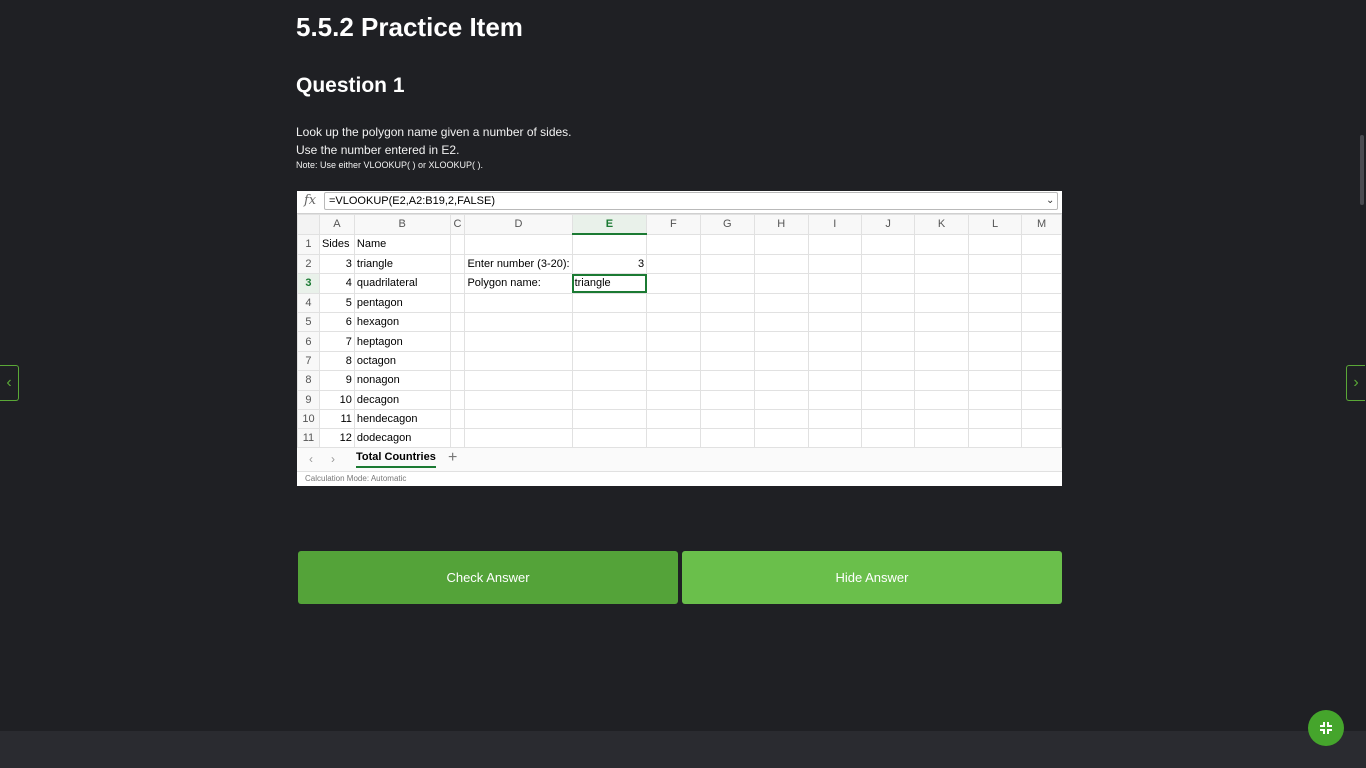 The height and width of the screenshot is (768, 1366). I want to click on cell-l8, so click(995, 380).